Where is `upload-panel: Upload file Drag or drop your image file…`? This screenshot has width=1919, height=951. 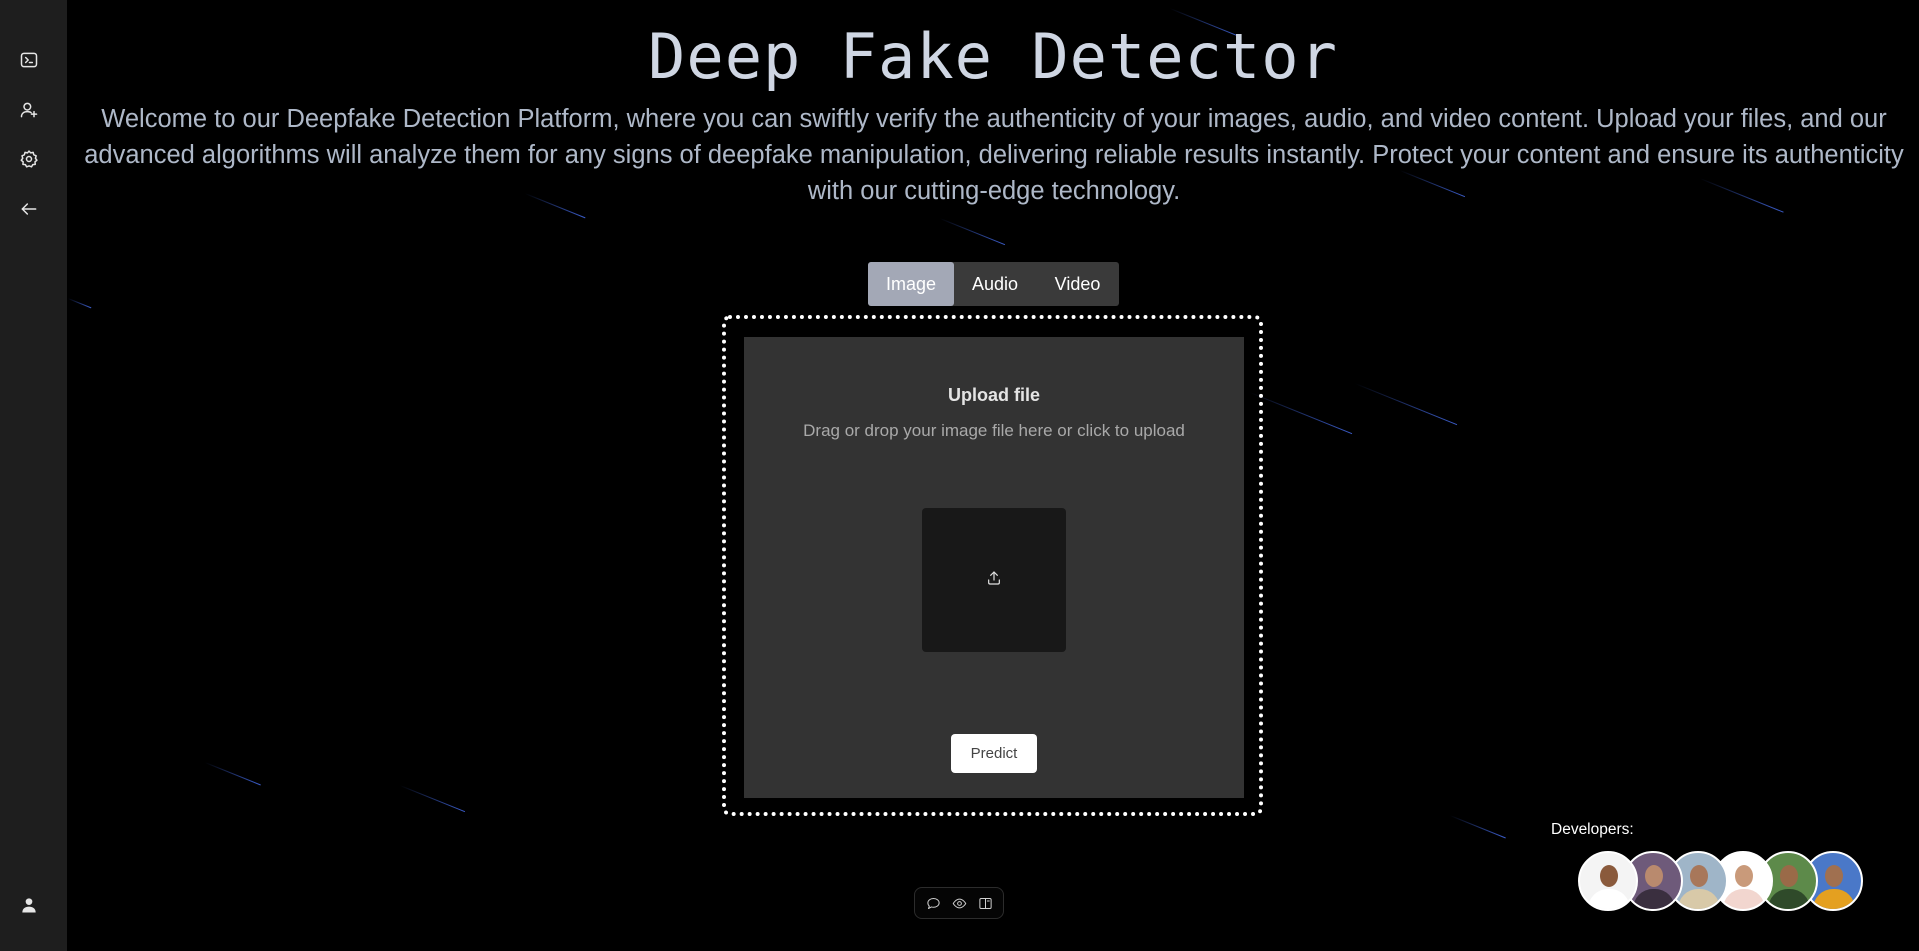
upload-panel: Upload file Drag or drop your image file… is located at coordinates (994, 567).